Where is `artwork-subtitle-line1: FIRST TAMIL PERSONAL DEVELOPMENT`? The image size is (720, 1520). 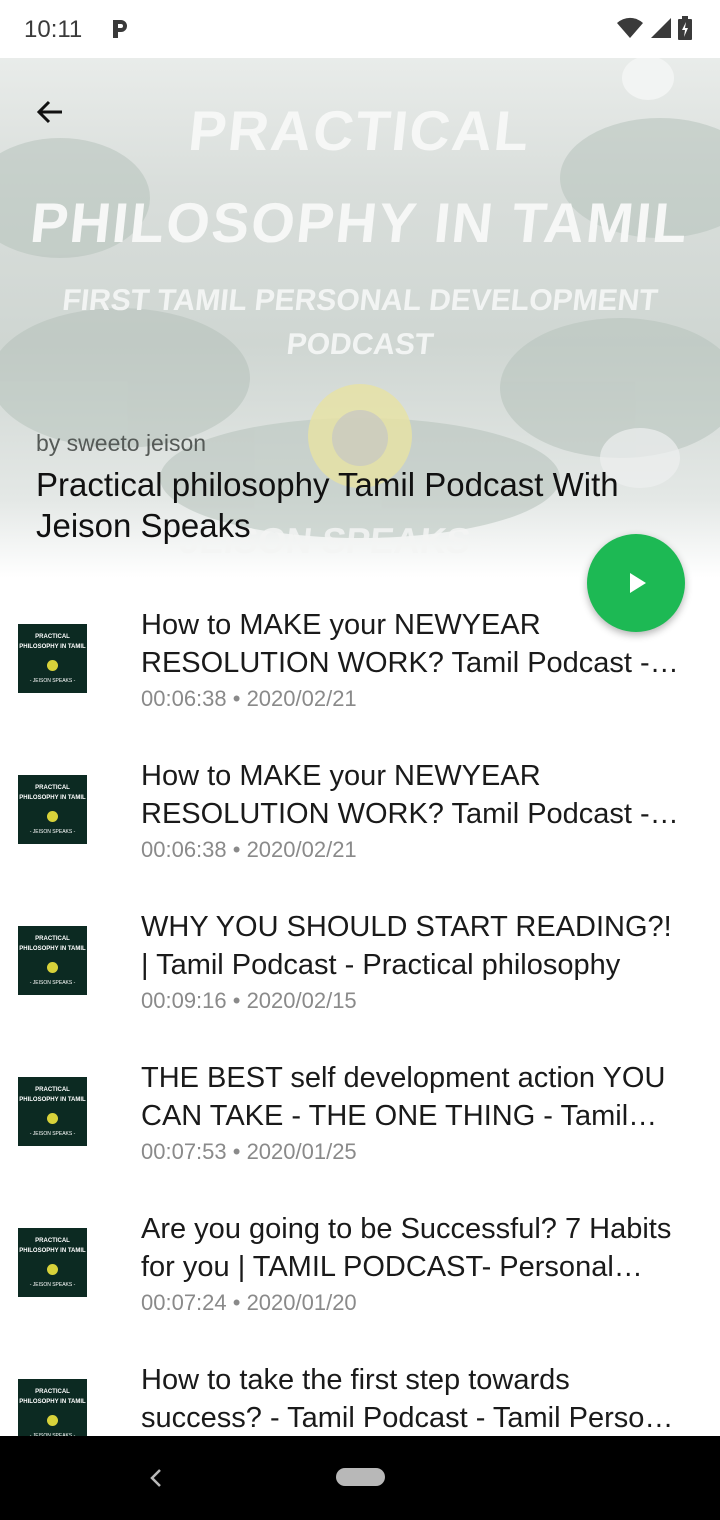
artwork-subtitle-line1: FIRST TAMIL PERSONAL DEVELOPMENT is located at coordinates (360, 300).